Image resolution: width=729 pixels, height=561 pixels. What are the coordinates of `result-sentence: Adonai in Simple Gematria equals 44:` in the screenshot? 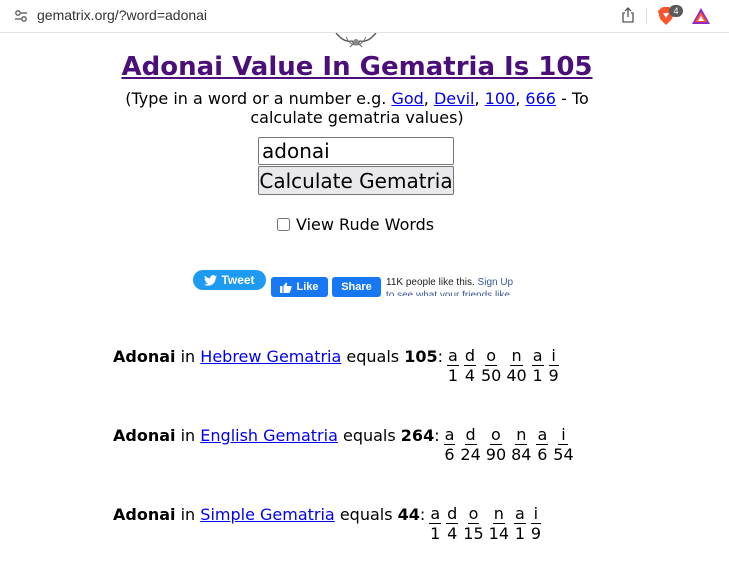 It's located at (269, 515).